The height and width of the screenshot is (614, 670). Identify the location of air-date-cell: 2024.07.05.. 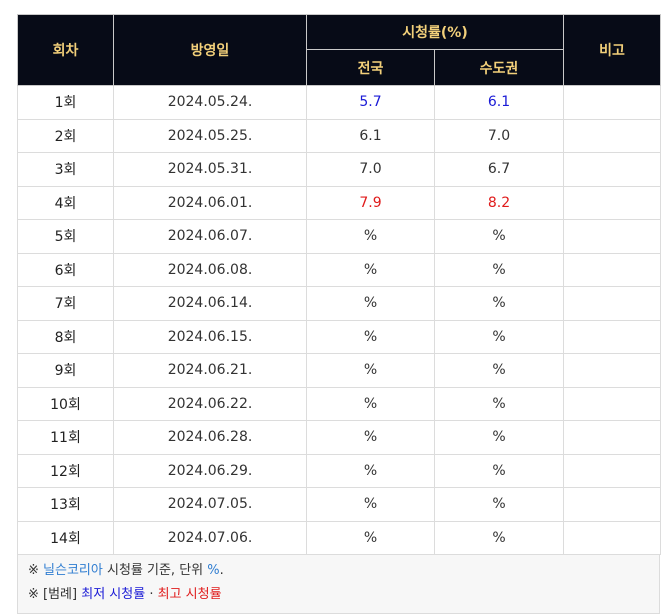
(210, 504).